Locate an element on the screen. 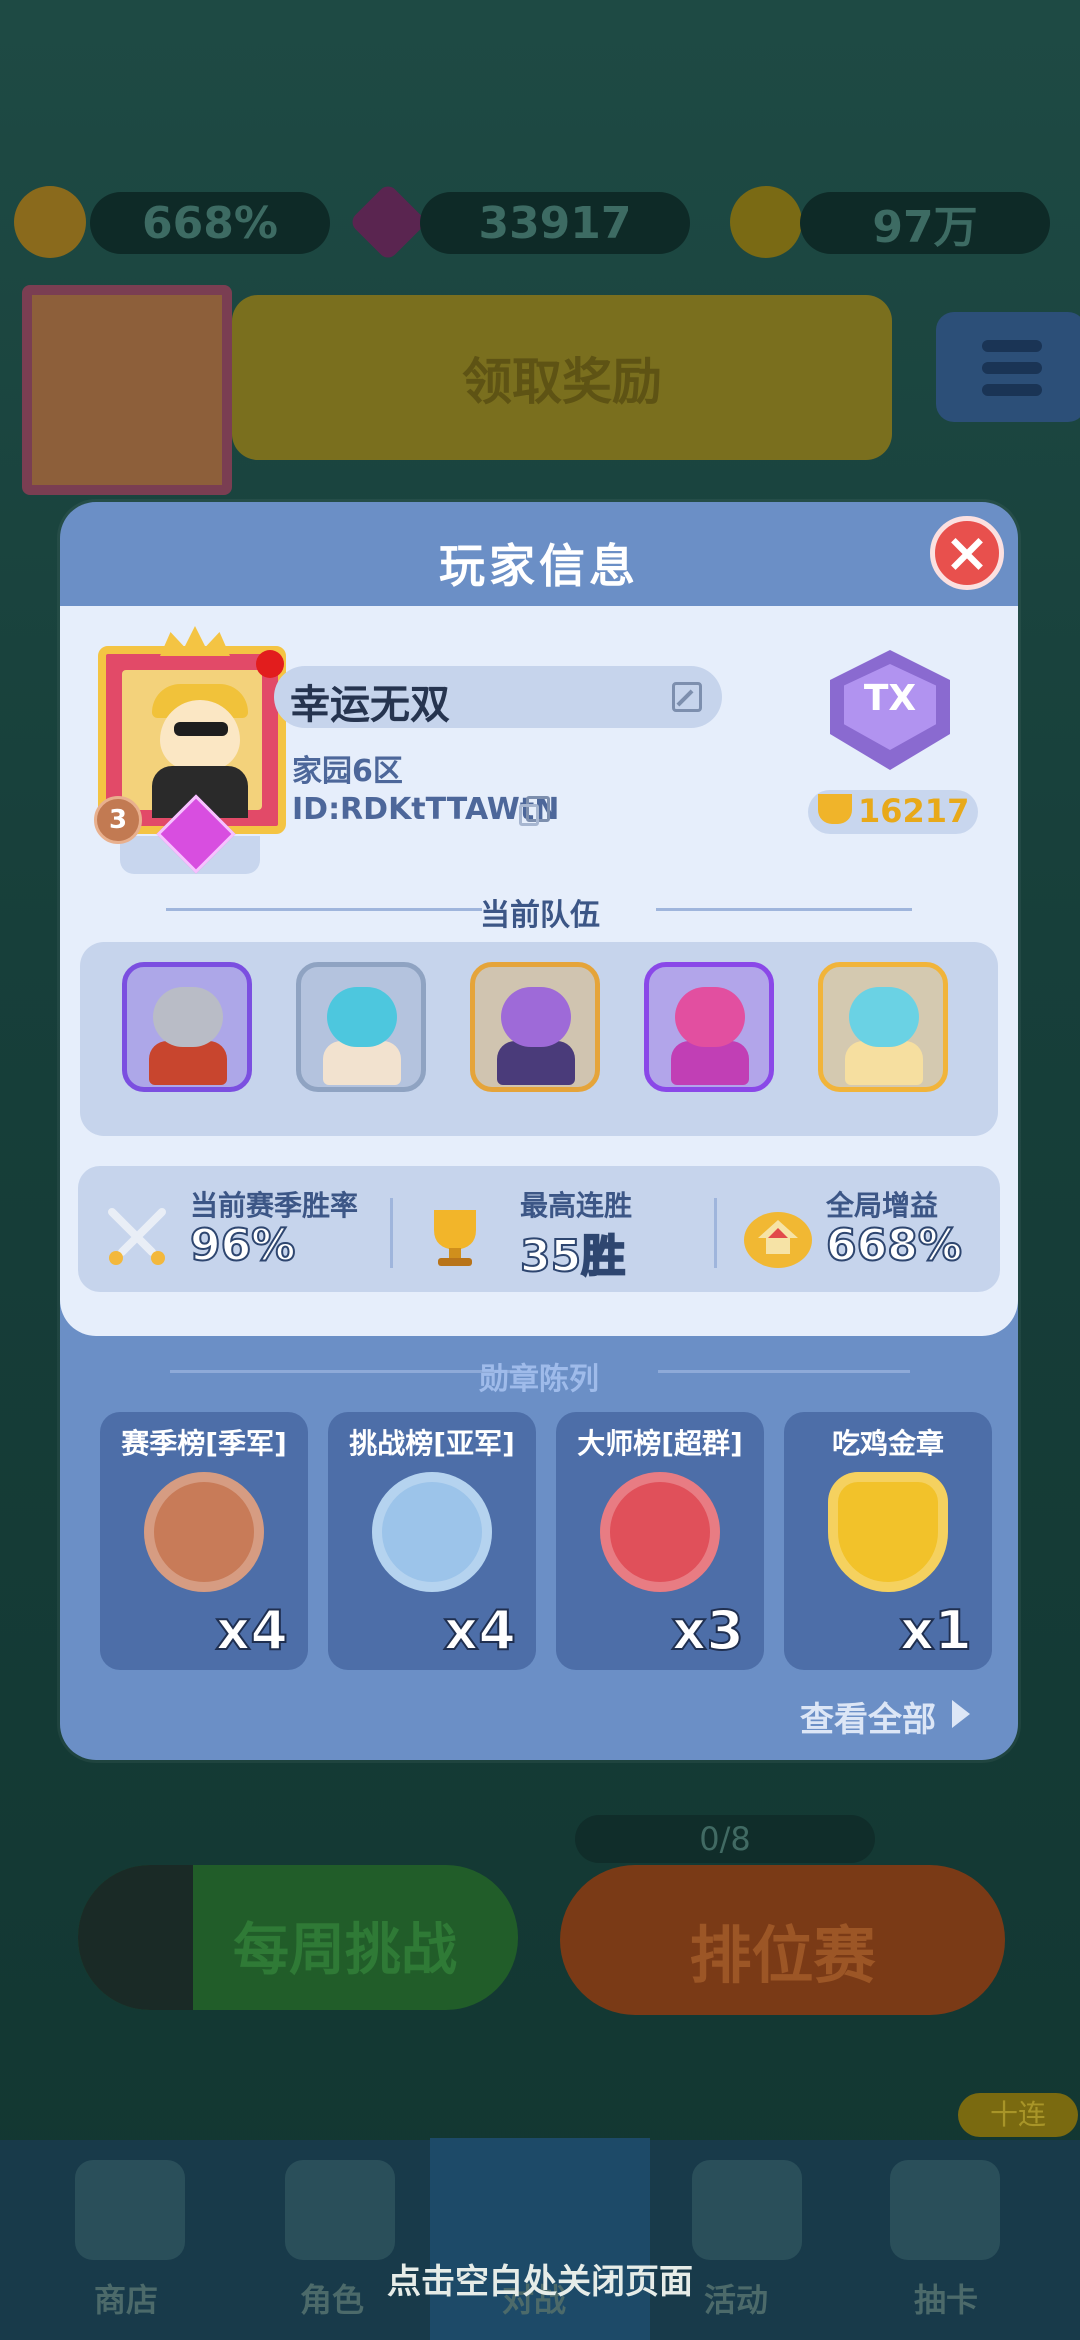 Image resolution: width=1080 pixels, height=2340 pixels. medal-card: 挑战榜[亚军] x4 is located at coordinates (432, 1541).